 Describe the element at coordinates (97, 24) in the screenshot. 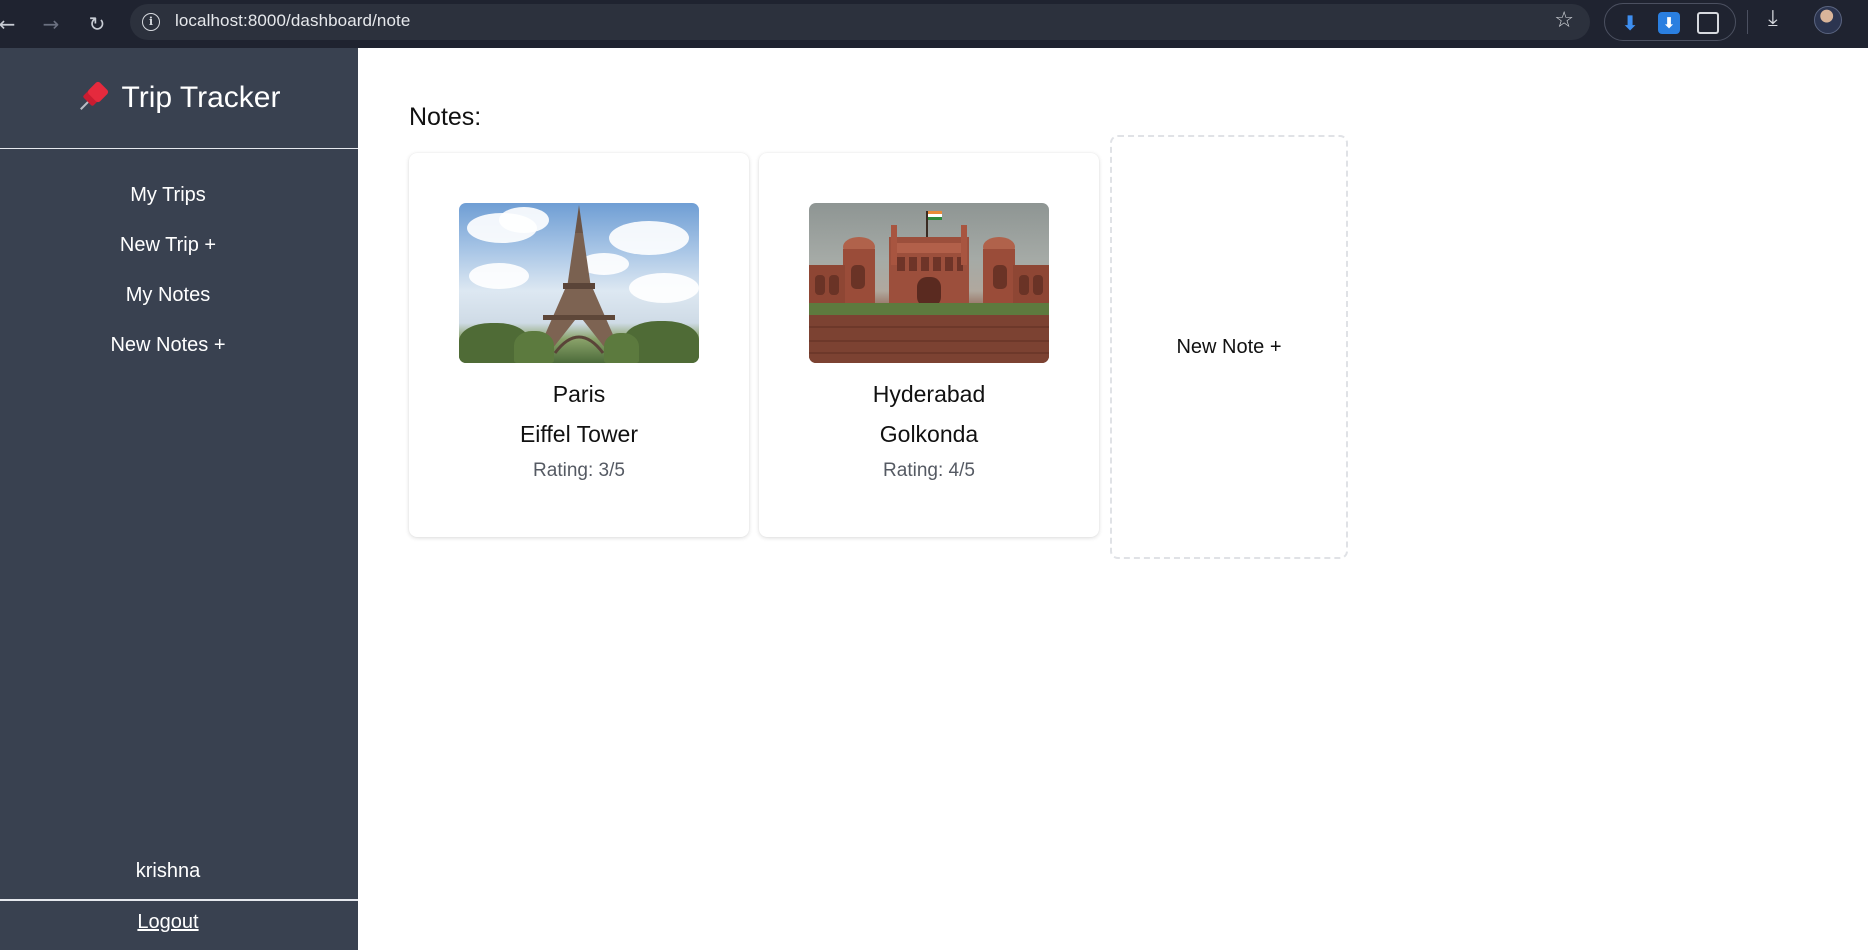

I see `reload-icon: ↻` at that location.